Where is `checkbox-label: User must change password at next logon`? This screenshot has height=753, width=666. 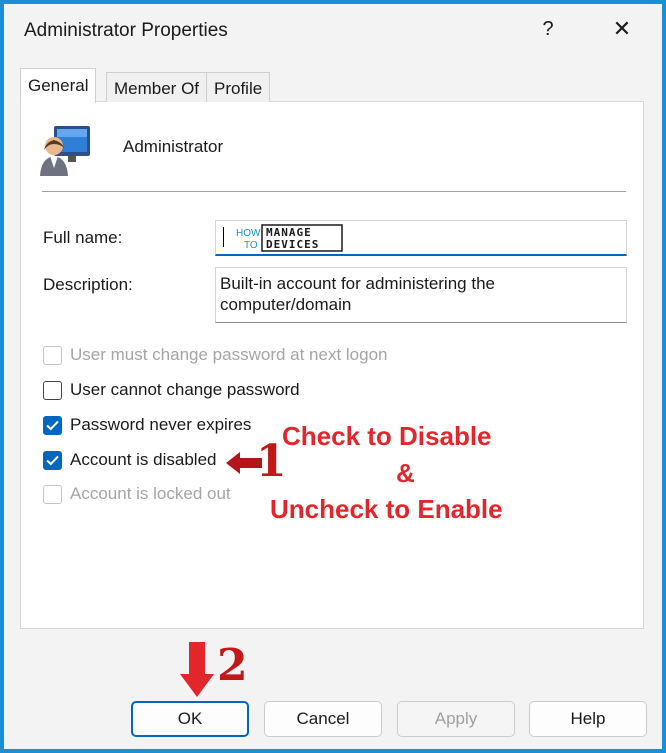 checkbox-label: User must change password at next logon is located at coordinates (229, 354).